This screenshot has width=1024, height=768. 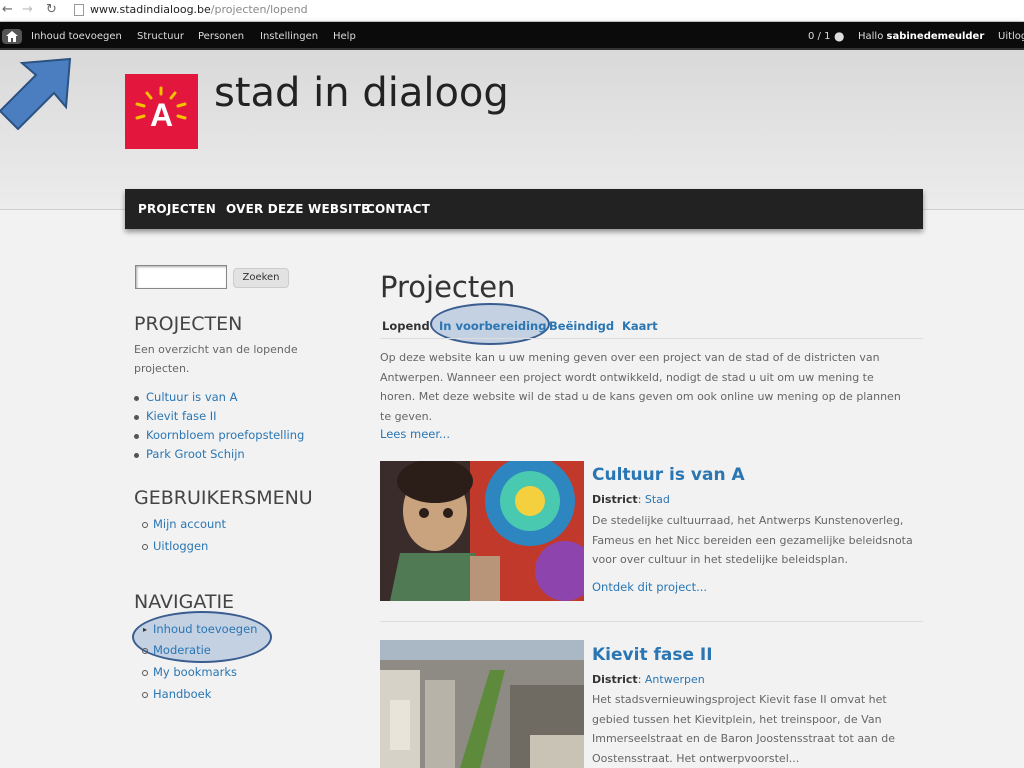 What do you see at coordinates (581, 326) in the screenshot?
I see `tab-beeindigd: Beëindigd` at bounding box center [581, 326].